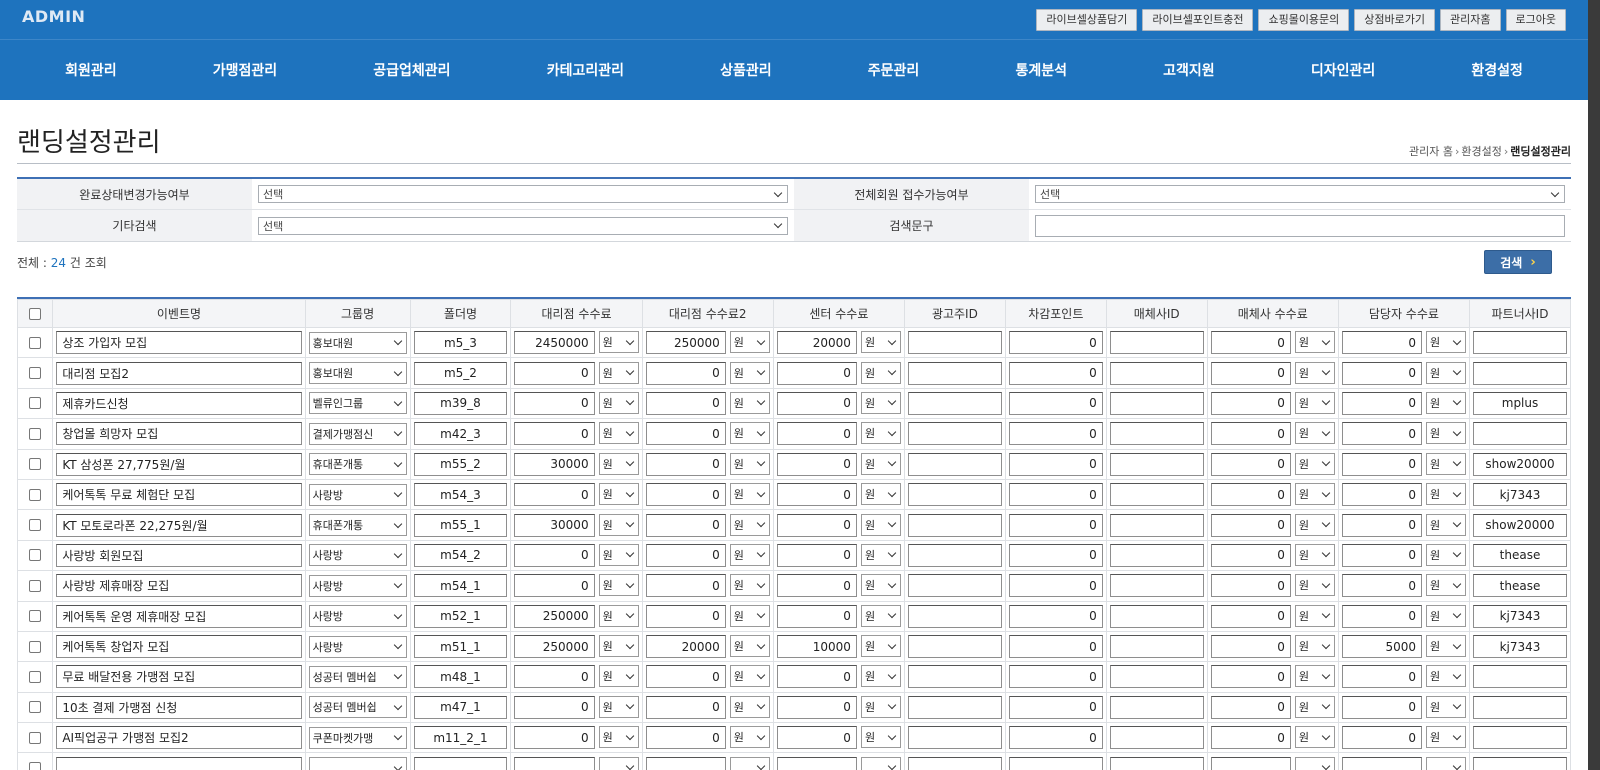 This screenshot has width=1600, height=770. I want to click on livecell-add-products-button: 라이브셀상품담기, so click(1087, 20).